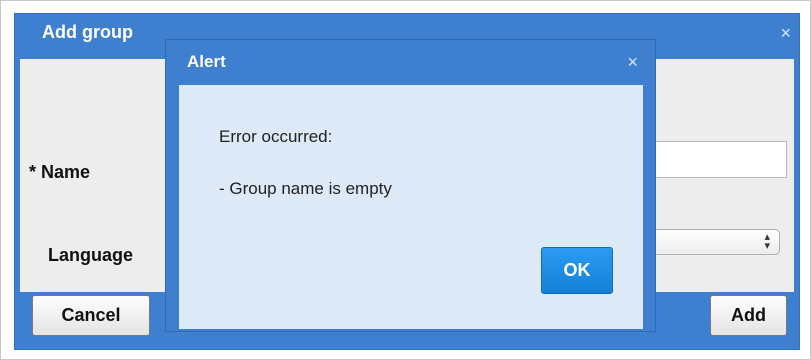  Describe the element at coordinates (577, 270) in the screenshot. I see `ok-button: OK` at that location.